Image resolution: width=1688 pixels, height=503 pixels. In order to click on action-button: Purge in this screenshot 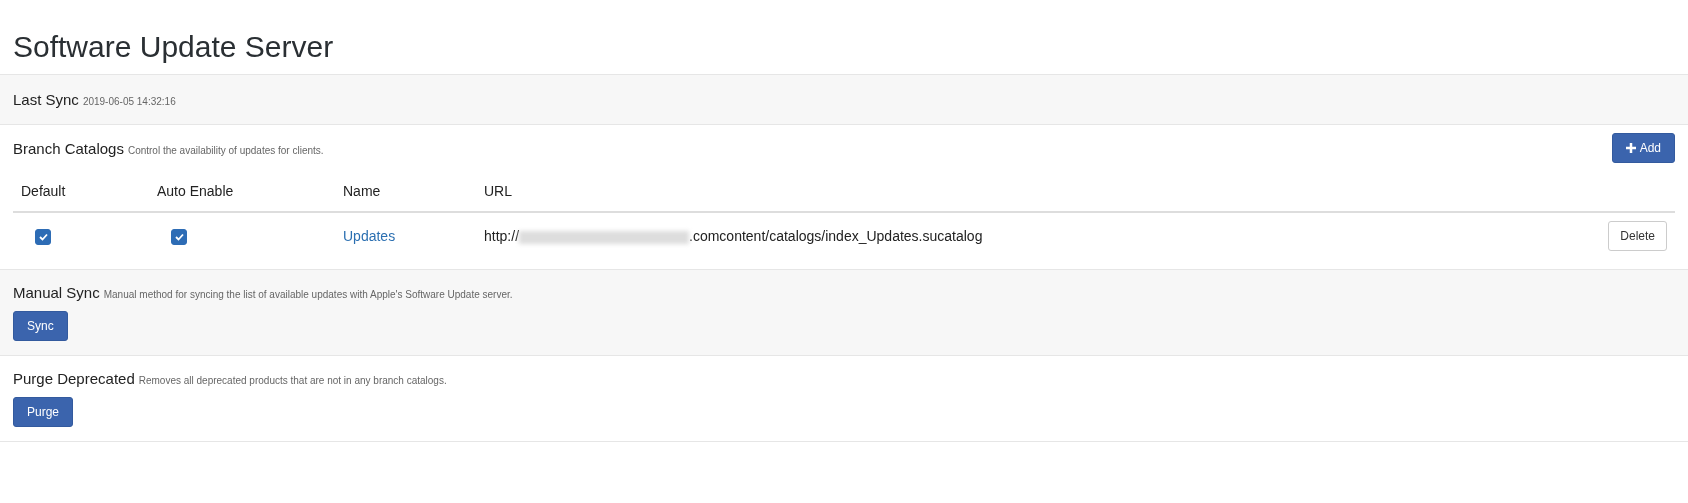, I will do `click(43, 412)`.